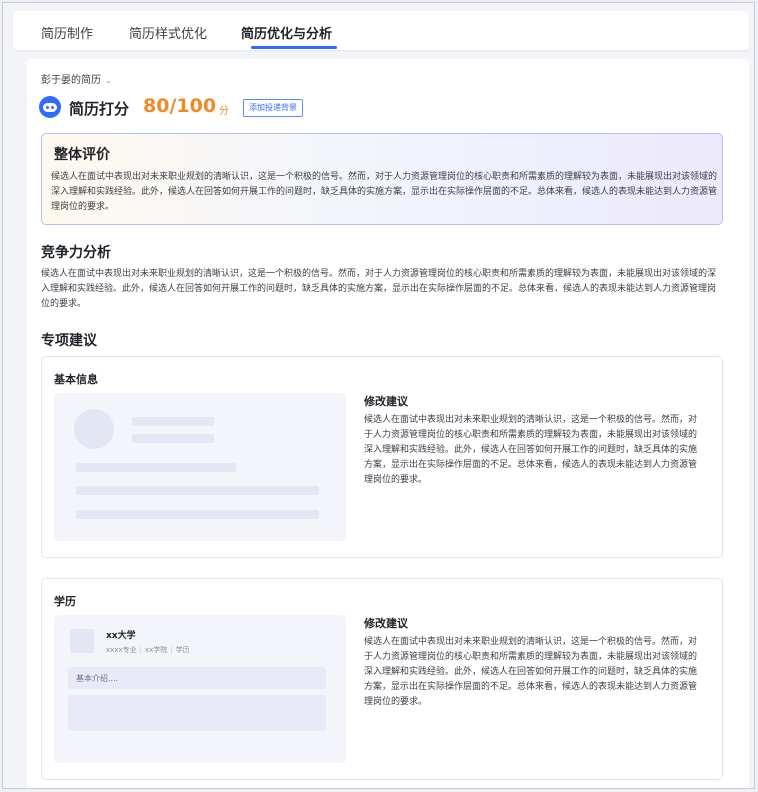 The height and width of the screenshot is (792, 758). What do you see at coordinates (286, 32) in the screenshot?
I see `tab-resume-analysis: 简历优化与分析` at bounding box center [286, 32].